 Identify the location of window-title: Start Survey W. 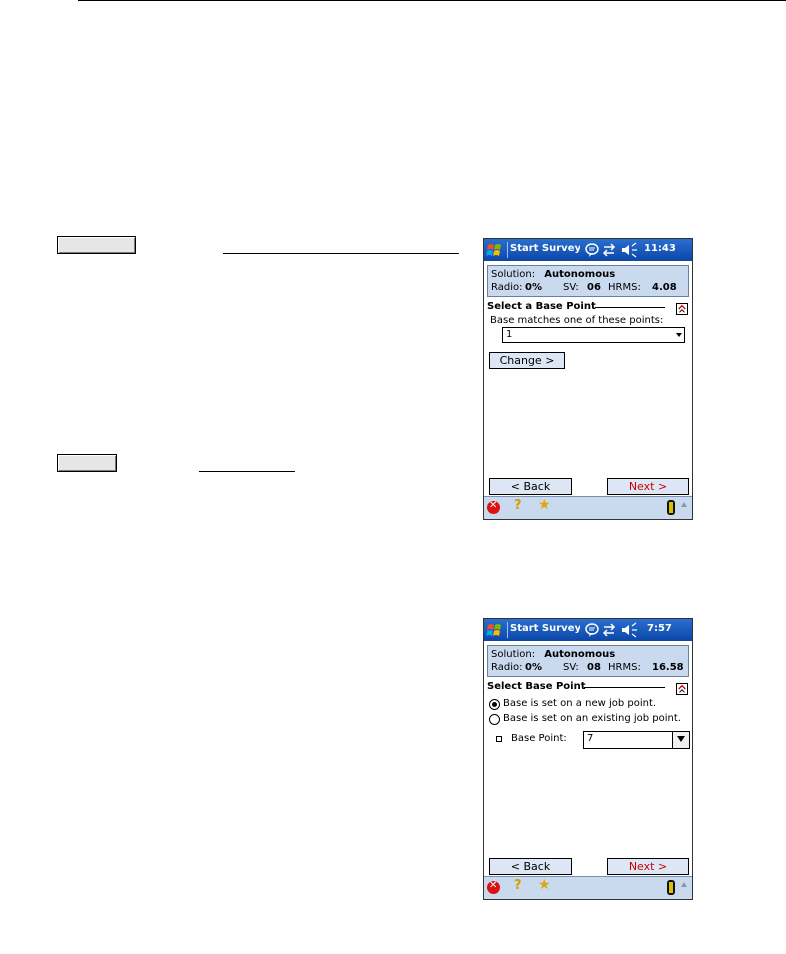
(545, 628).